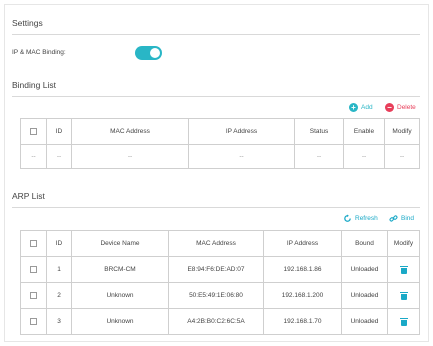  What do you see at coordinates (393, 218) in the screenshot?
I see `link-icon` at bounding box center [393, 218].